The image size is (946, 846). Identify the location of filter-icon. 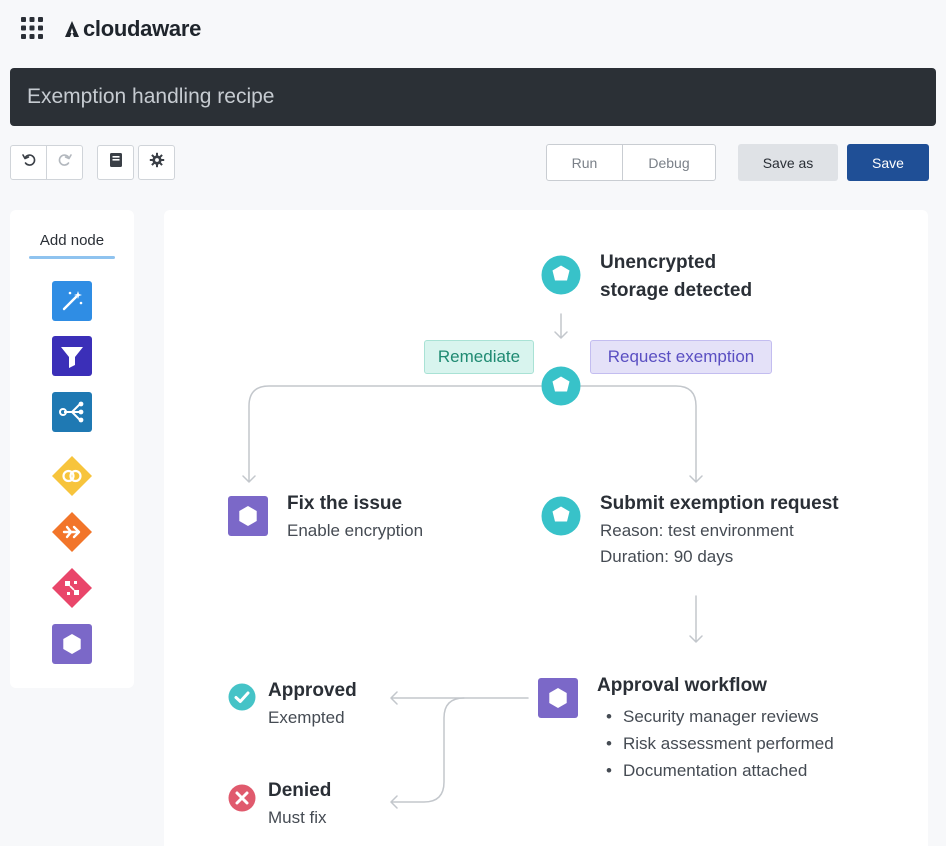
(72, 358).